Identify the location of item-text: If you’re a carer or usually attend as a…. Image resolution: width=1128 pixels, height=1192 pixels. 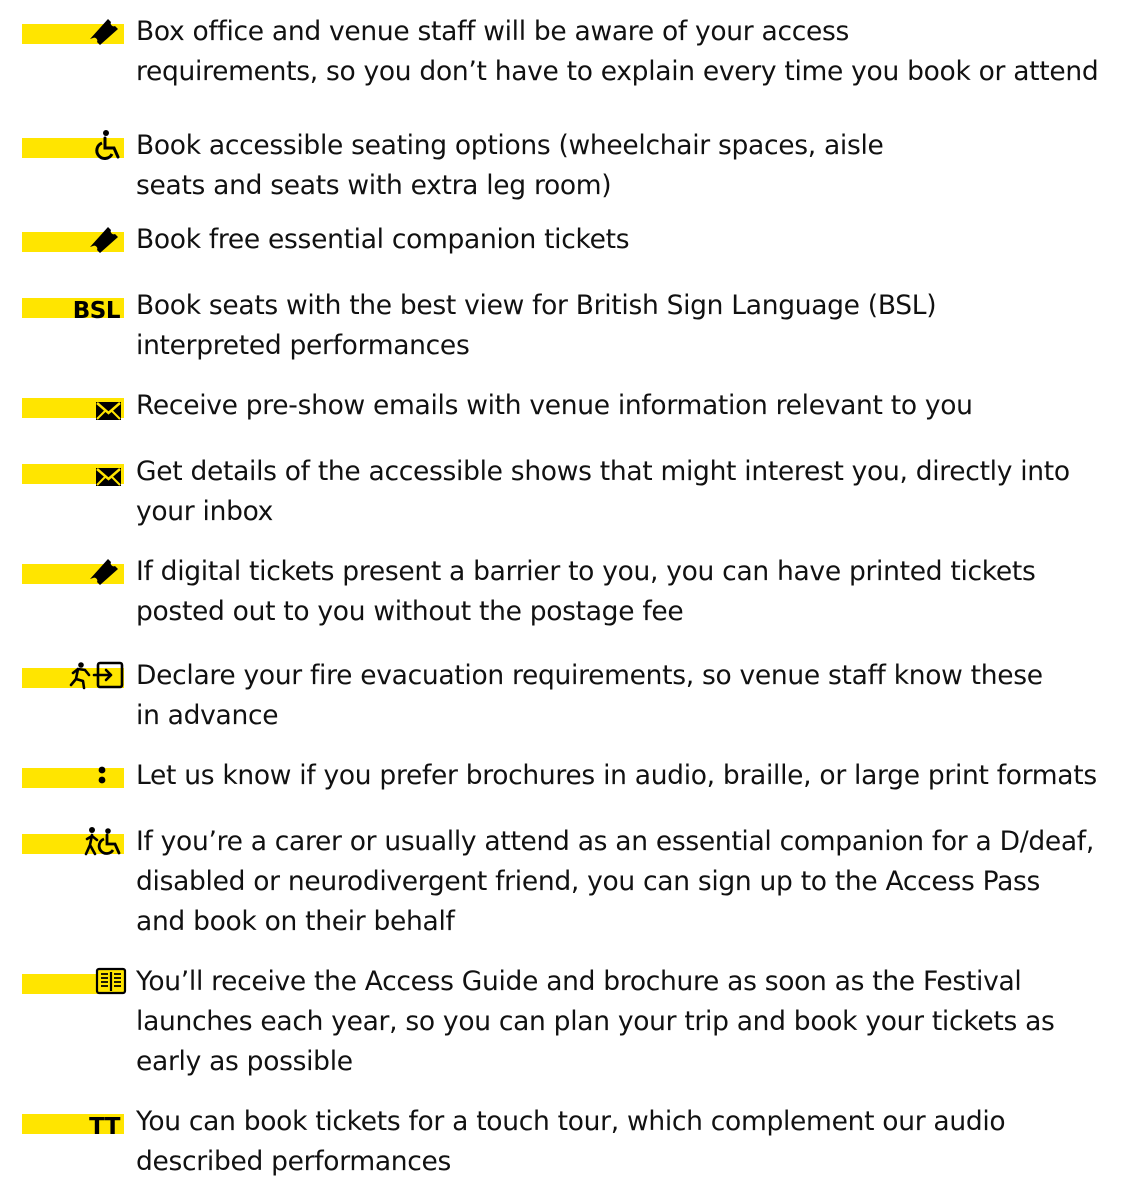
(615, 881).